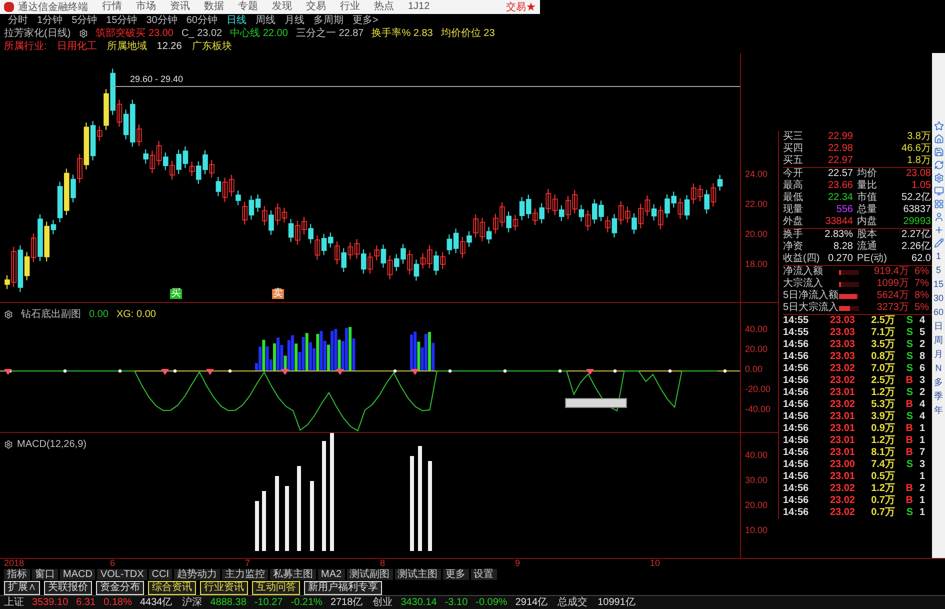 The height and width of the screenshot is (609, 945). I want to click on indicator-tab: 指标, so click(17, 574).